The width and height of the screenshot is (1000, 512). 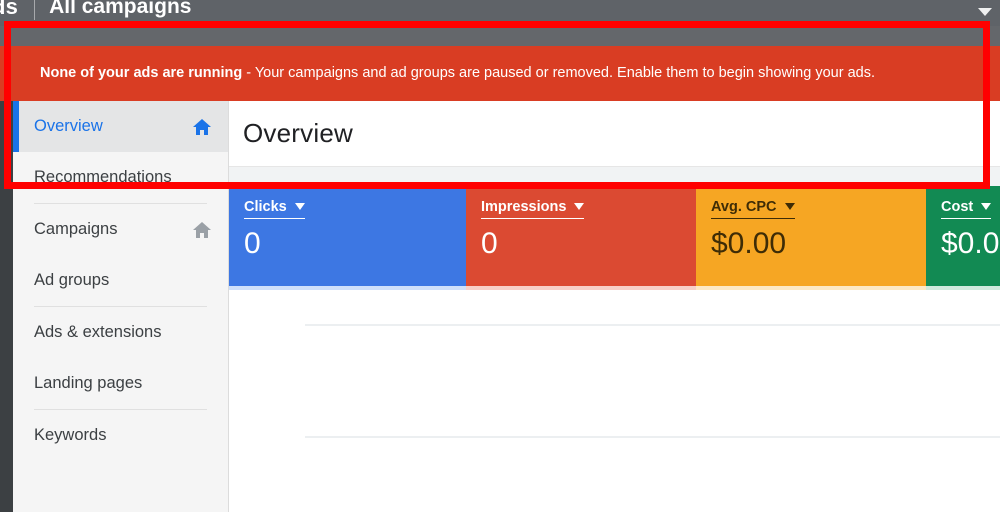 I want to click on metric-card-impressions: Impressions 0, so click(x=581, y=236).